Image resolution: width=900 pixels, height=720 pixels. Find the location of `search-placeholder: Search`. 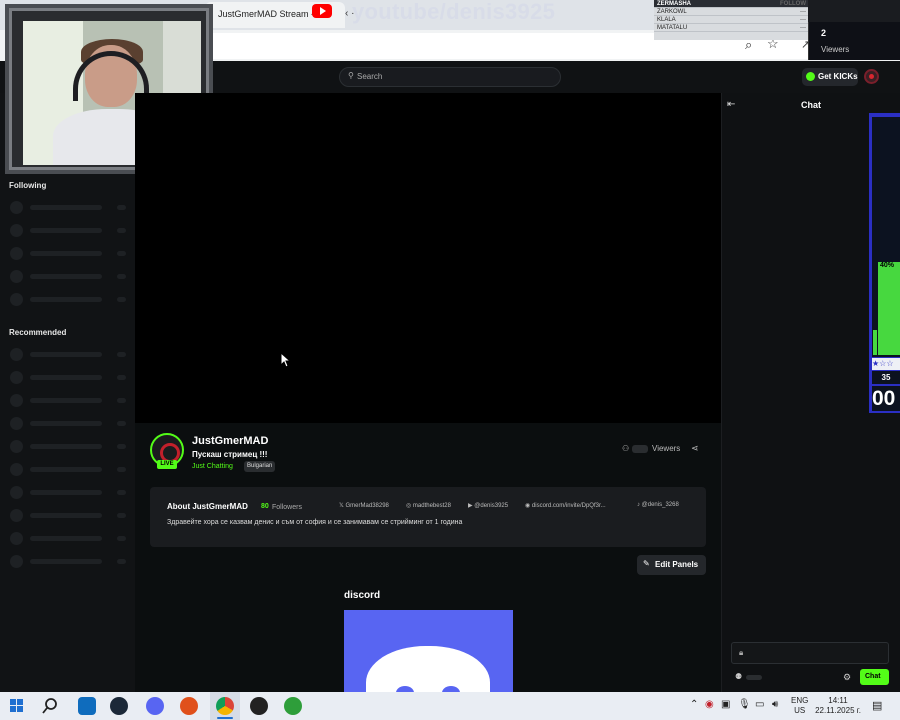

search-placeholder: Search is located at coordinates (370, 76).